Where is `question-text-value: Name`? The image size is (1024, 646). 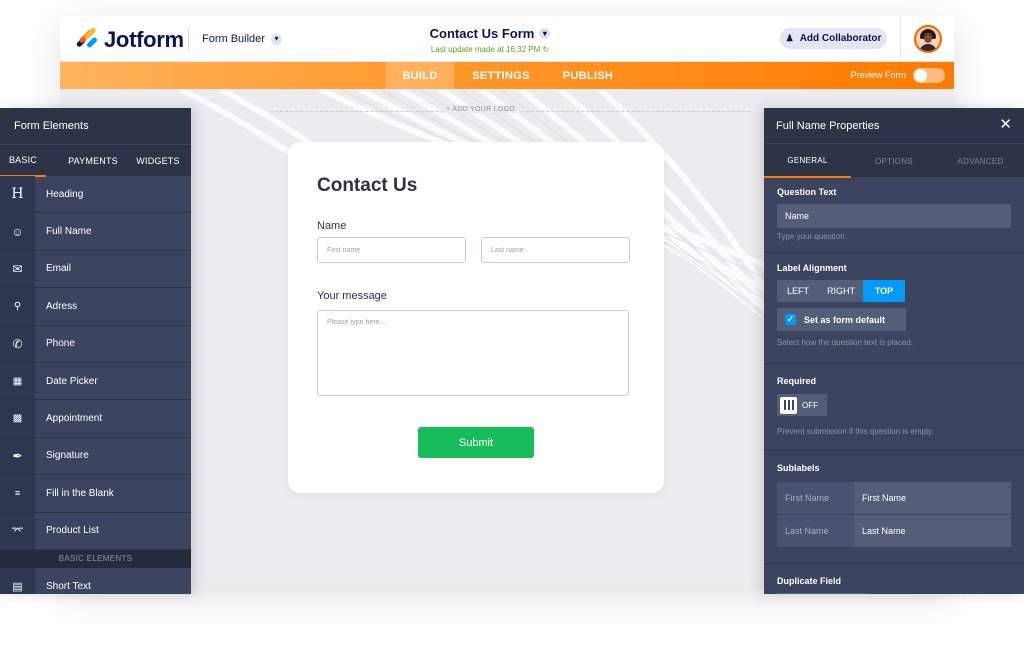
question-text-value: Name is located at coordinates (797, 216).